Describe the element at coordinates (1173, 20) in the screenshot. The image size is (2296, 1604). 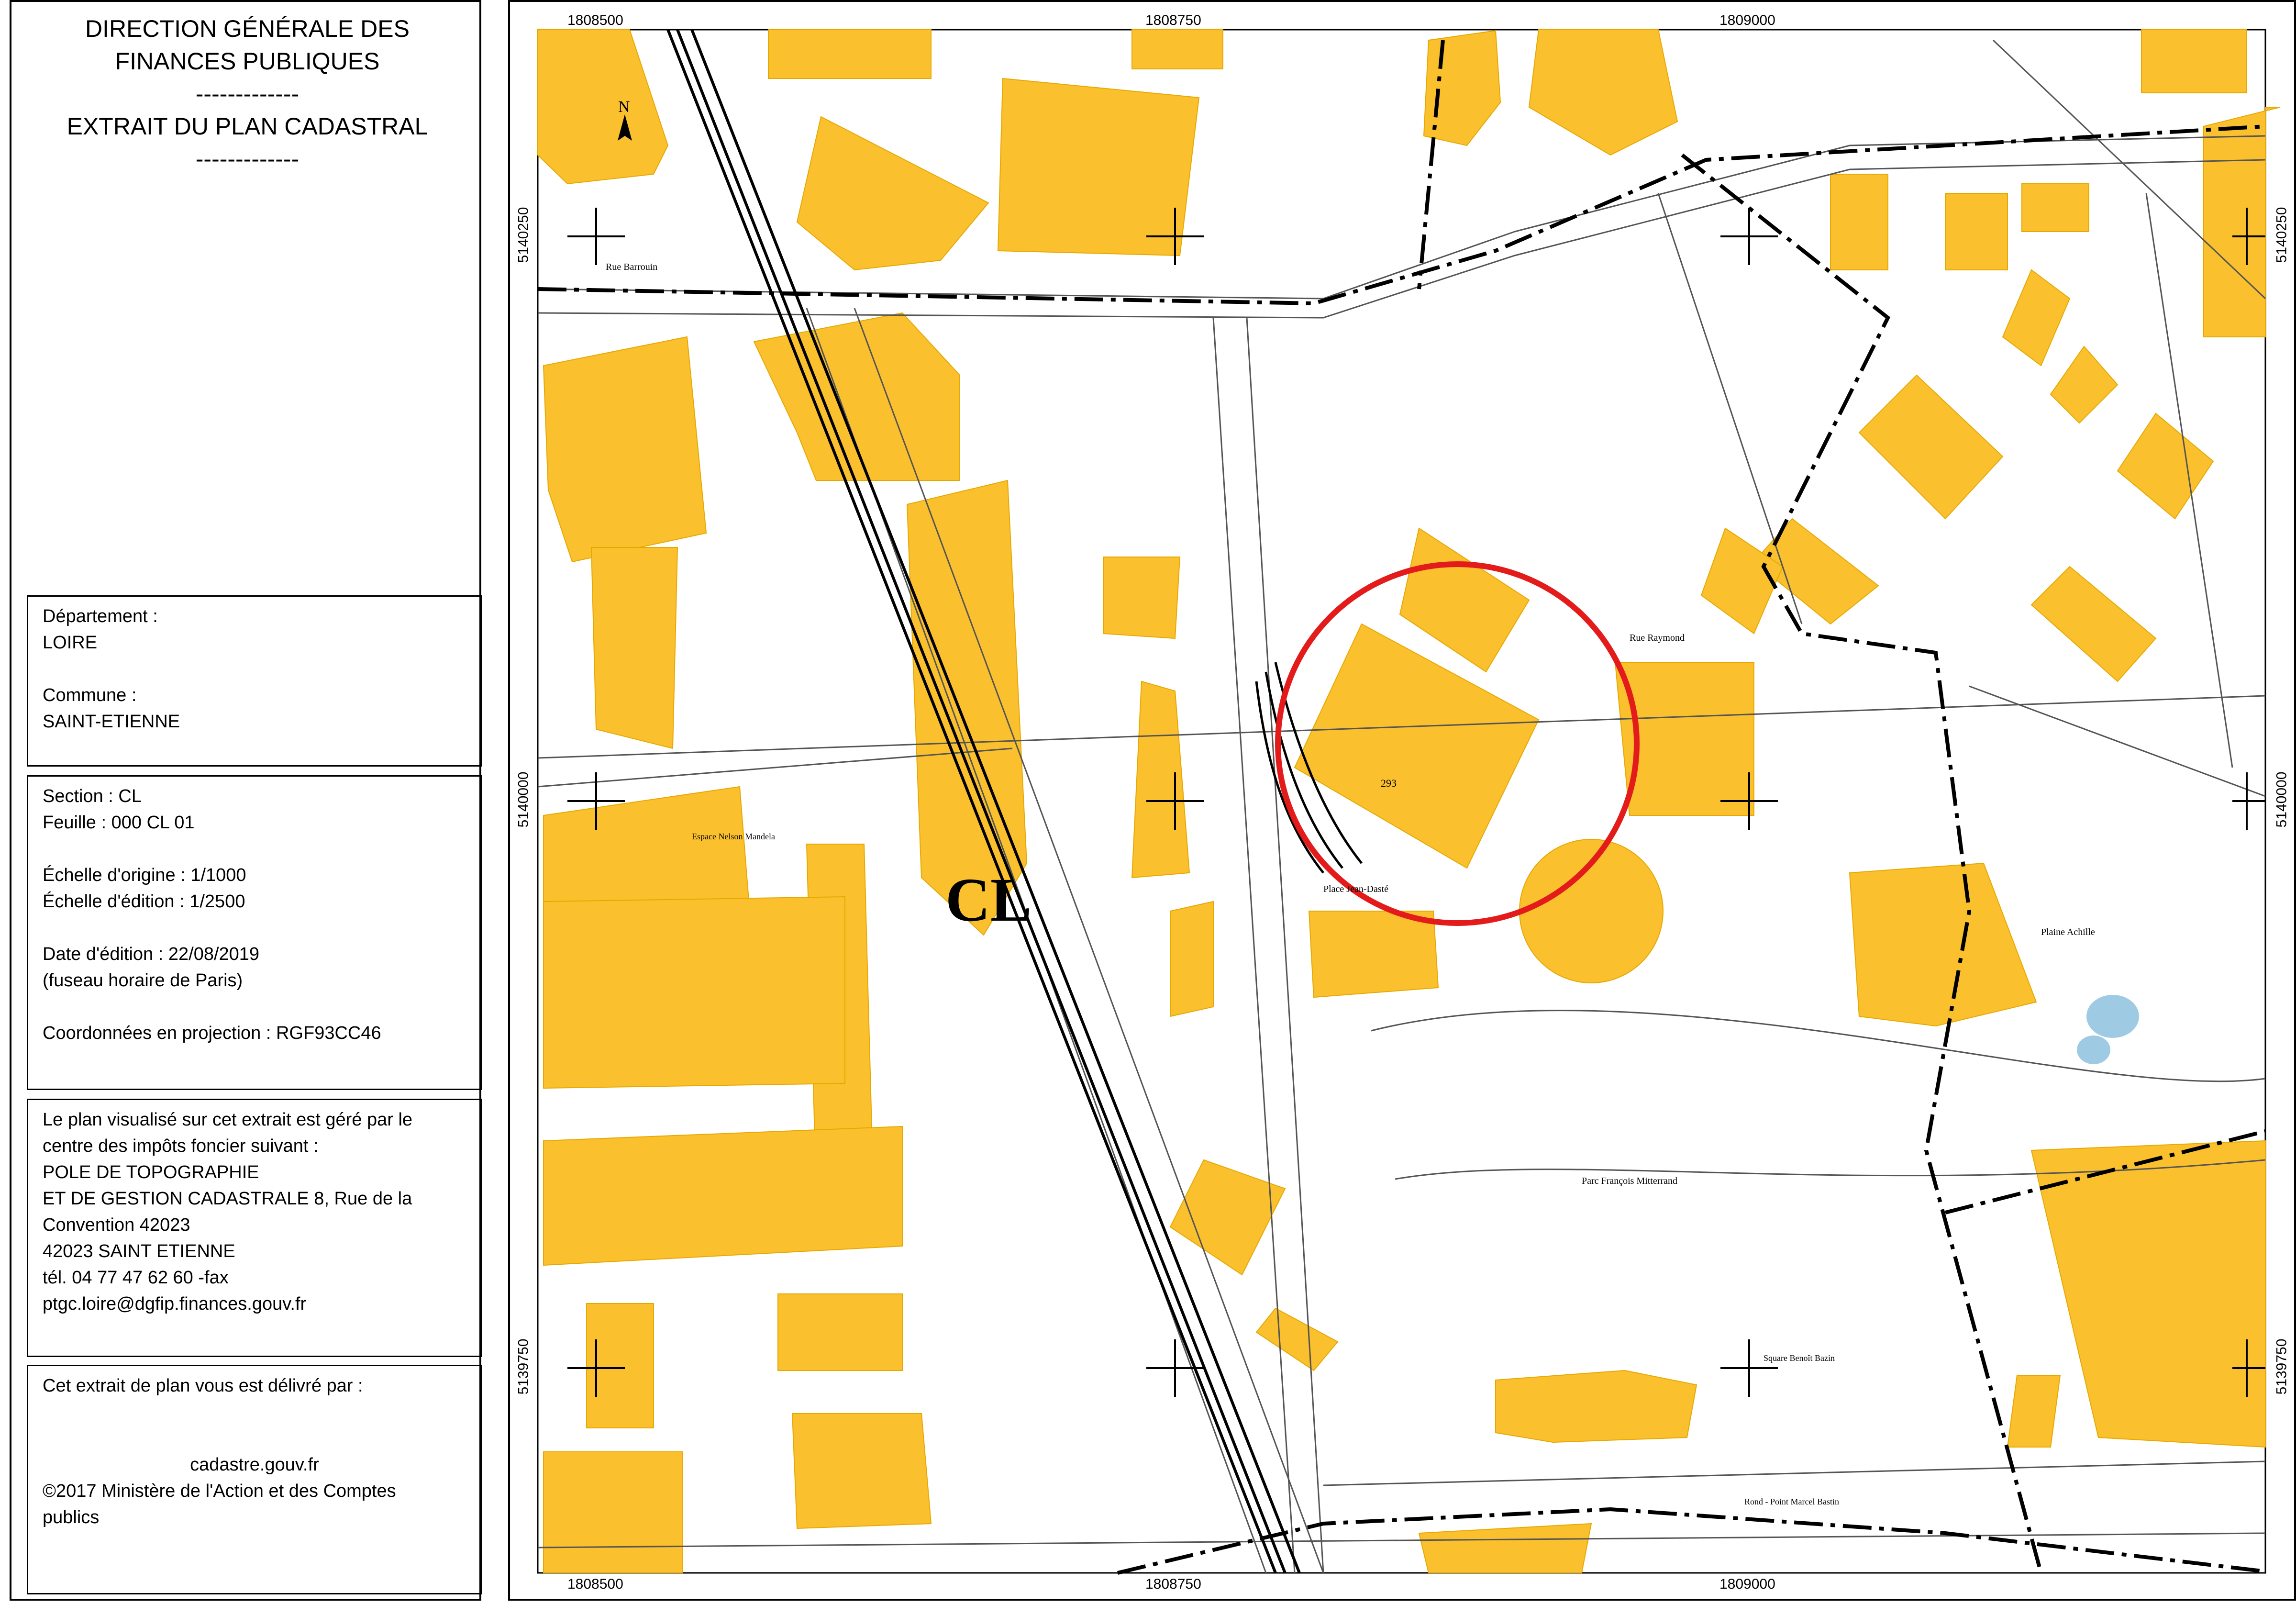
I see `x-coord-top-2: 1808750` at that location.